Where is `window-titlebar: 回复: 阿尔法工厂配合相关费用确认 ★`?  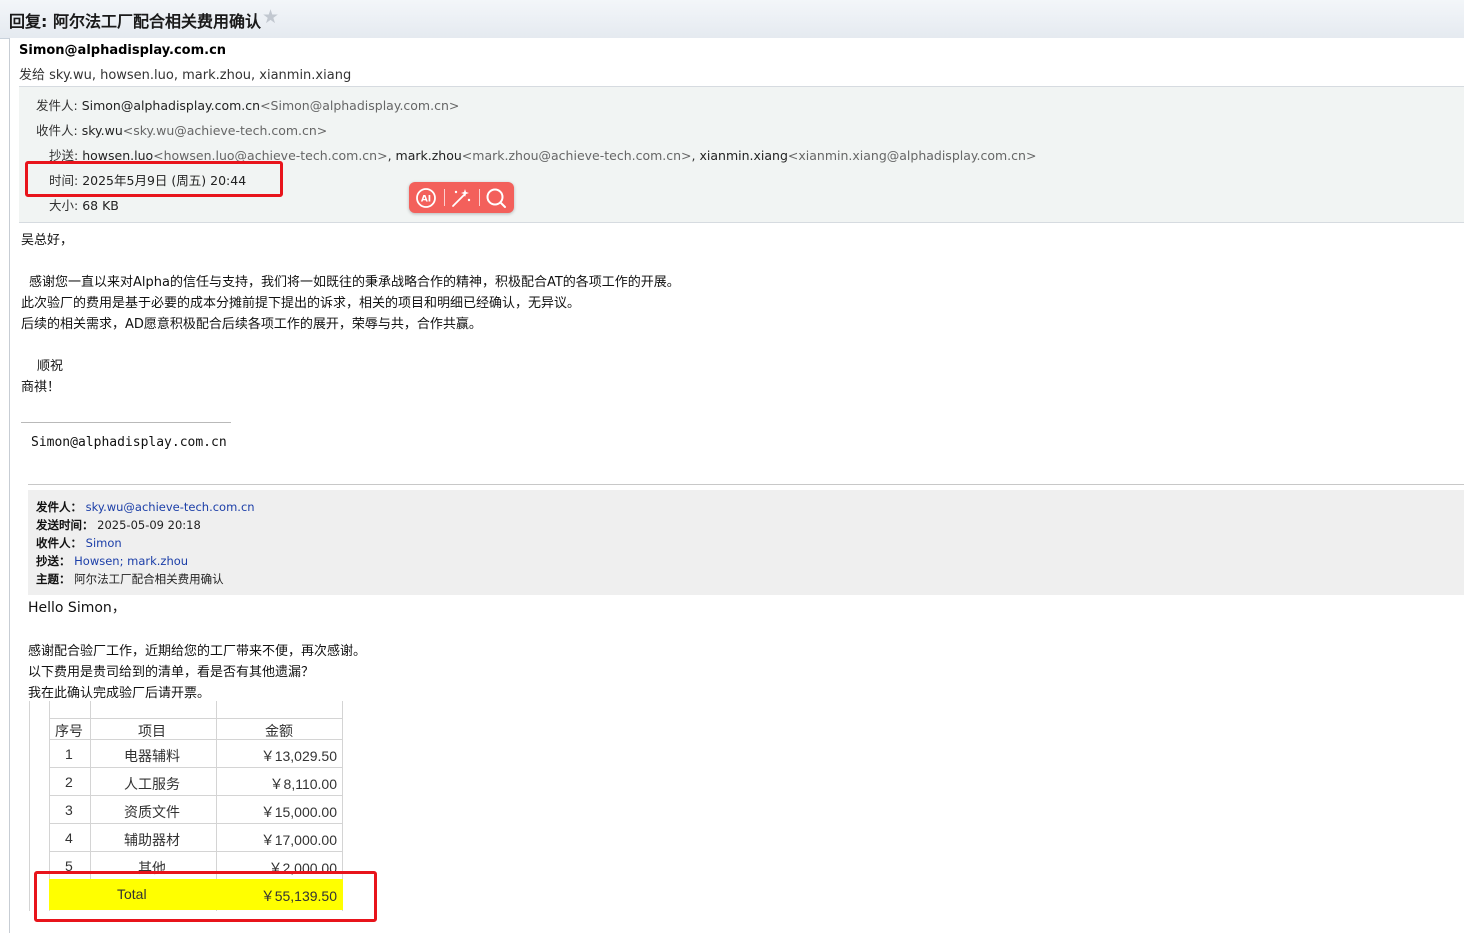
window-titlebar: 回复: 阿尔法工厂配合相关费用确认 ★ is located at coordinates (732, 19).